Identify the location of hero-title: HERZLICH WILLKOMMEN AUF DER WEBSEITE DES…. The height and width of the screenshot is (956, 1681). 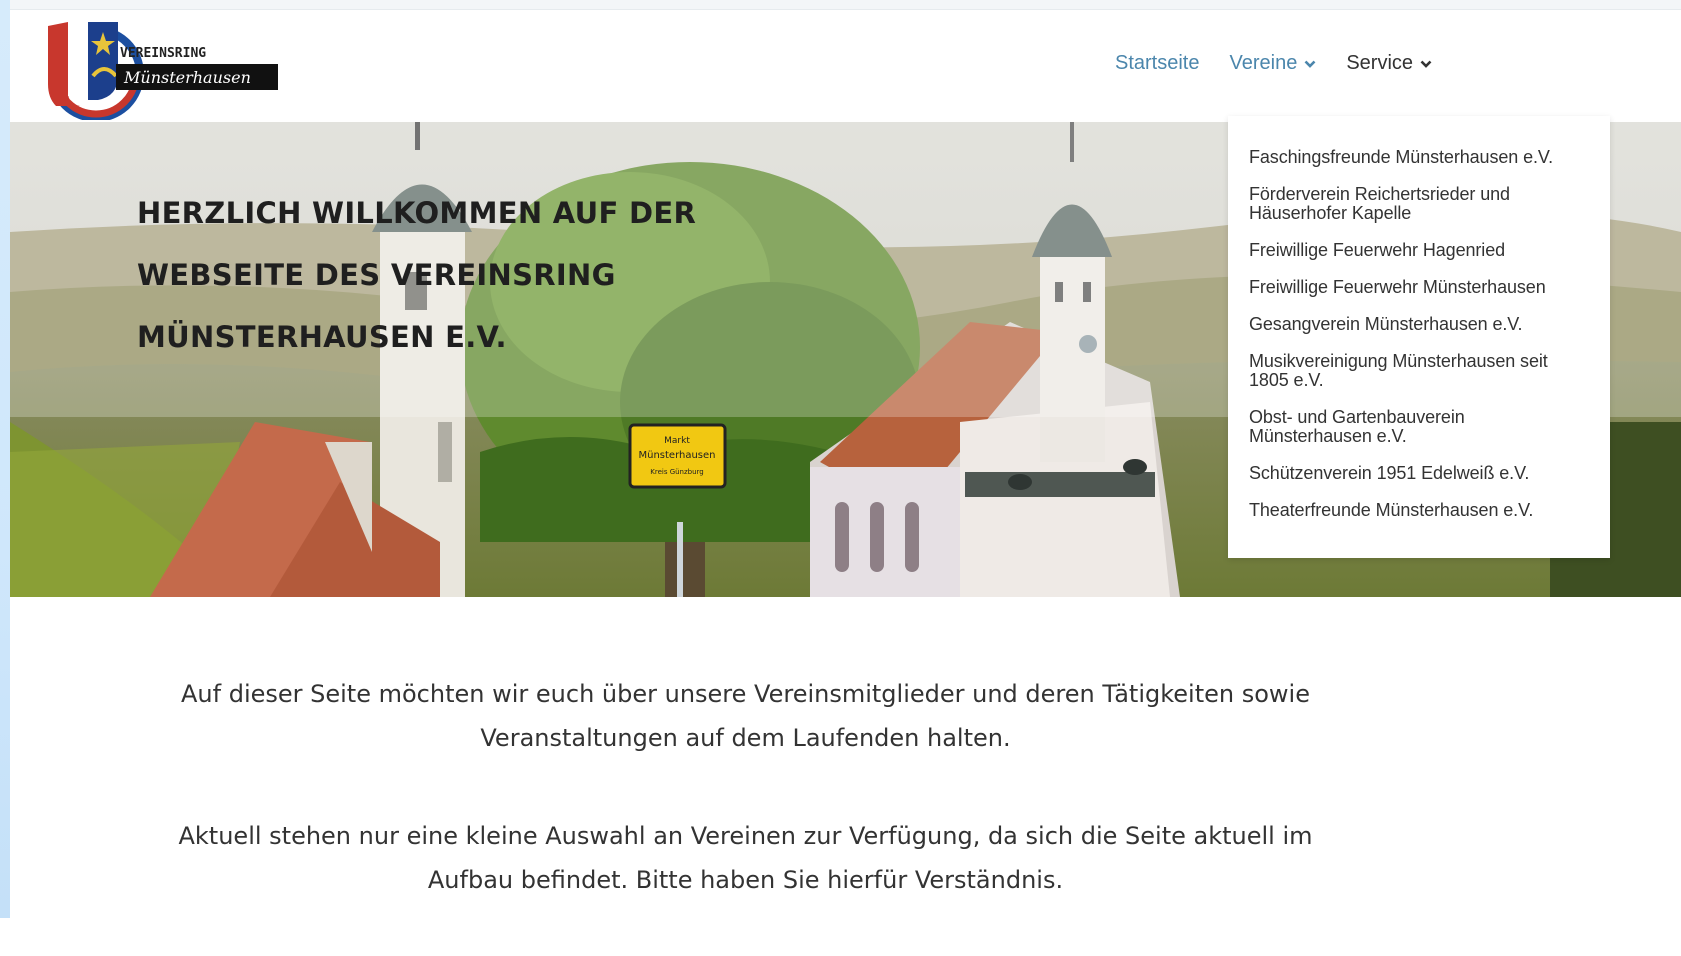
(497, 275).